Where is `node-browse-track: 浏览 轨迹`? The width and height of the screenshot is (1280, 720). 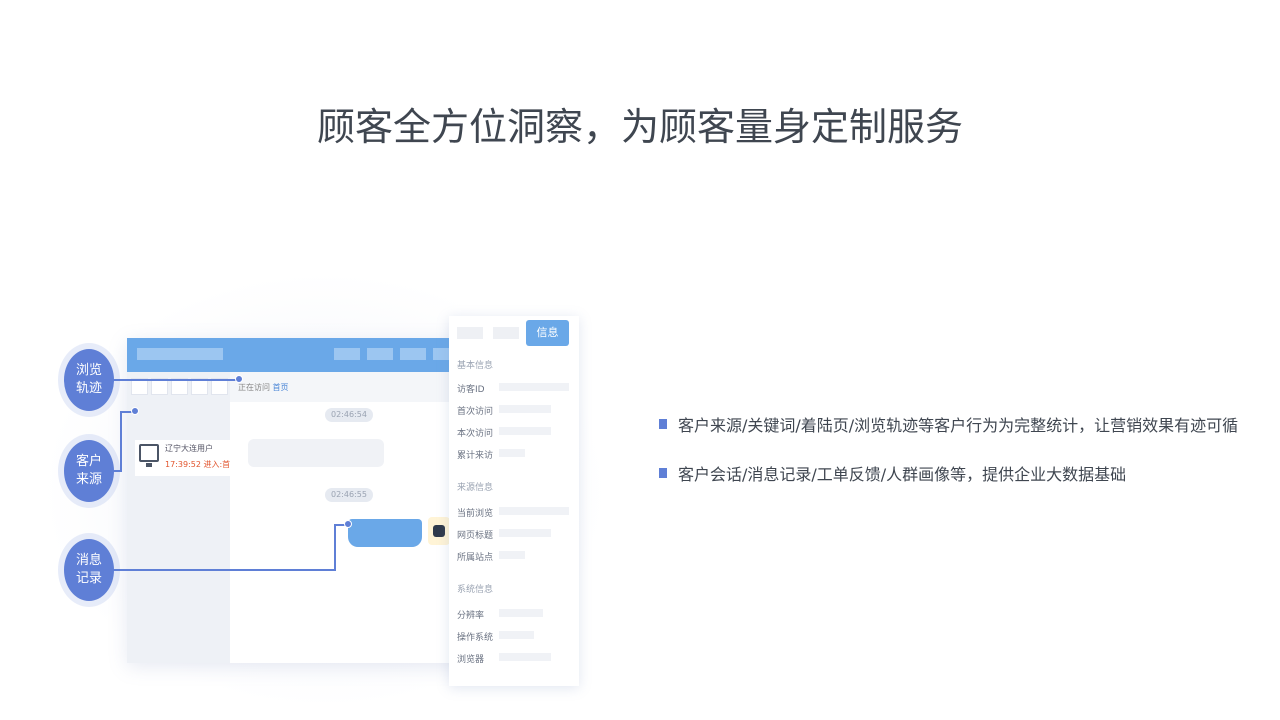
node-browse-track: 浏览 轨迹 is located at coordinates (89, 380).